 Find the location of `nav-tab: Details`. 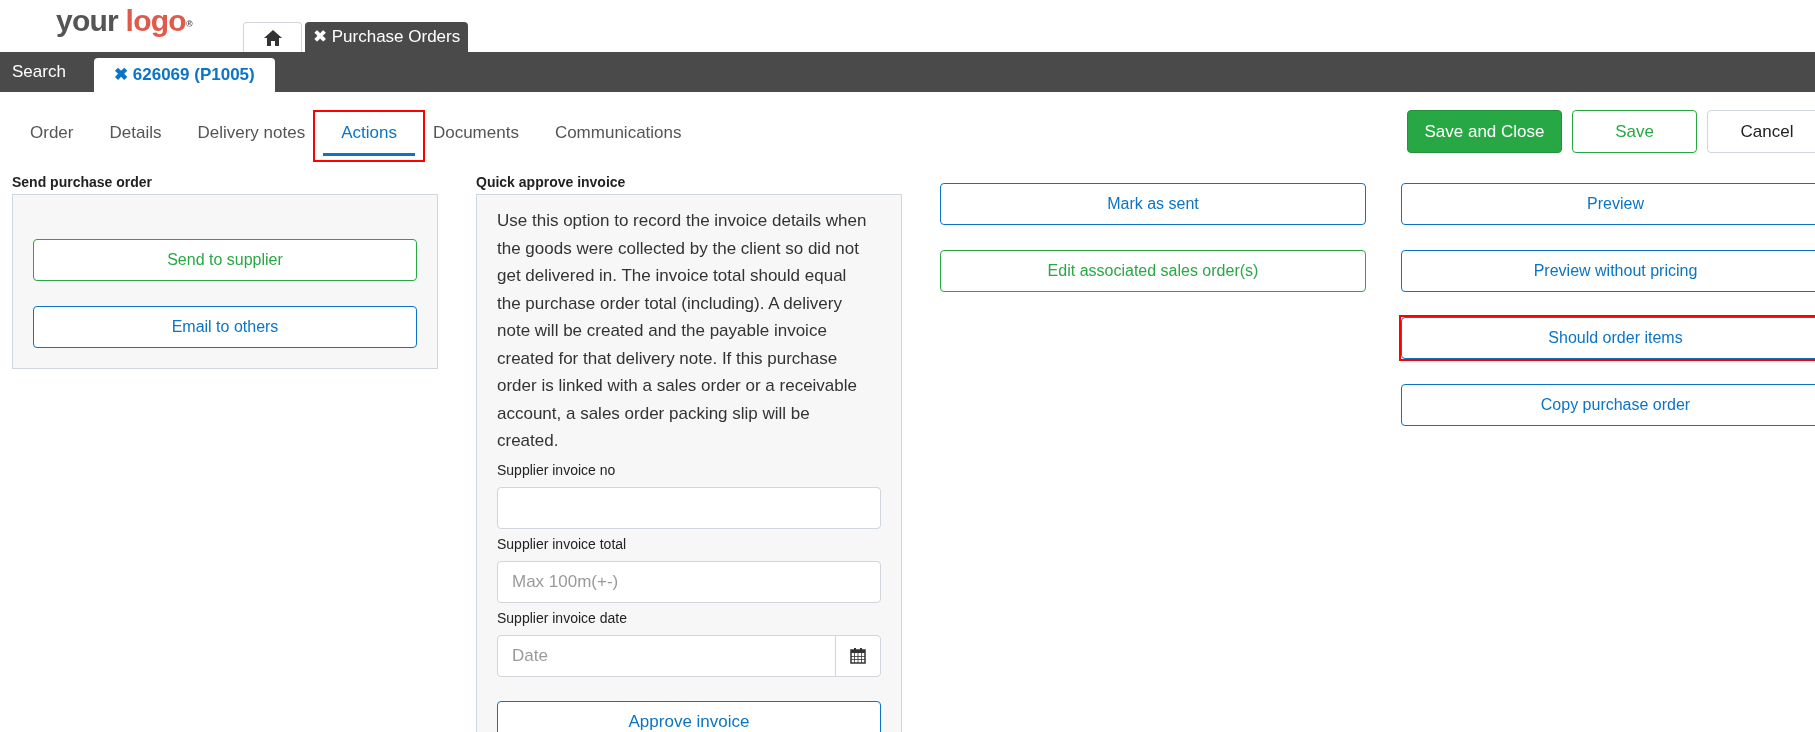

nav-tab: Details is located at coordinates (135, 134).